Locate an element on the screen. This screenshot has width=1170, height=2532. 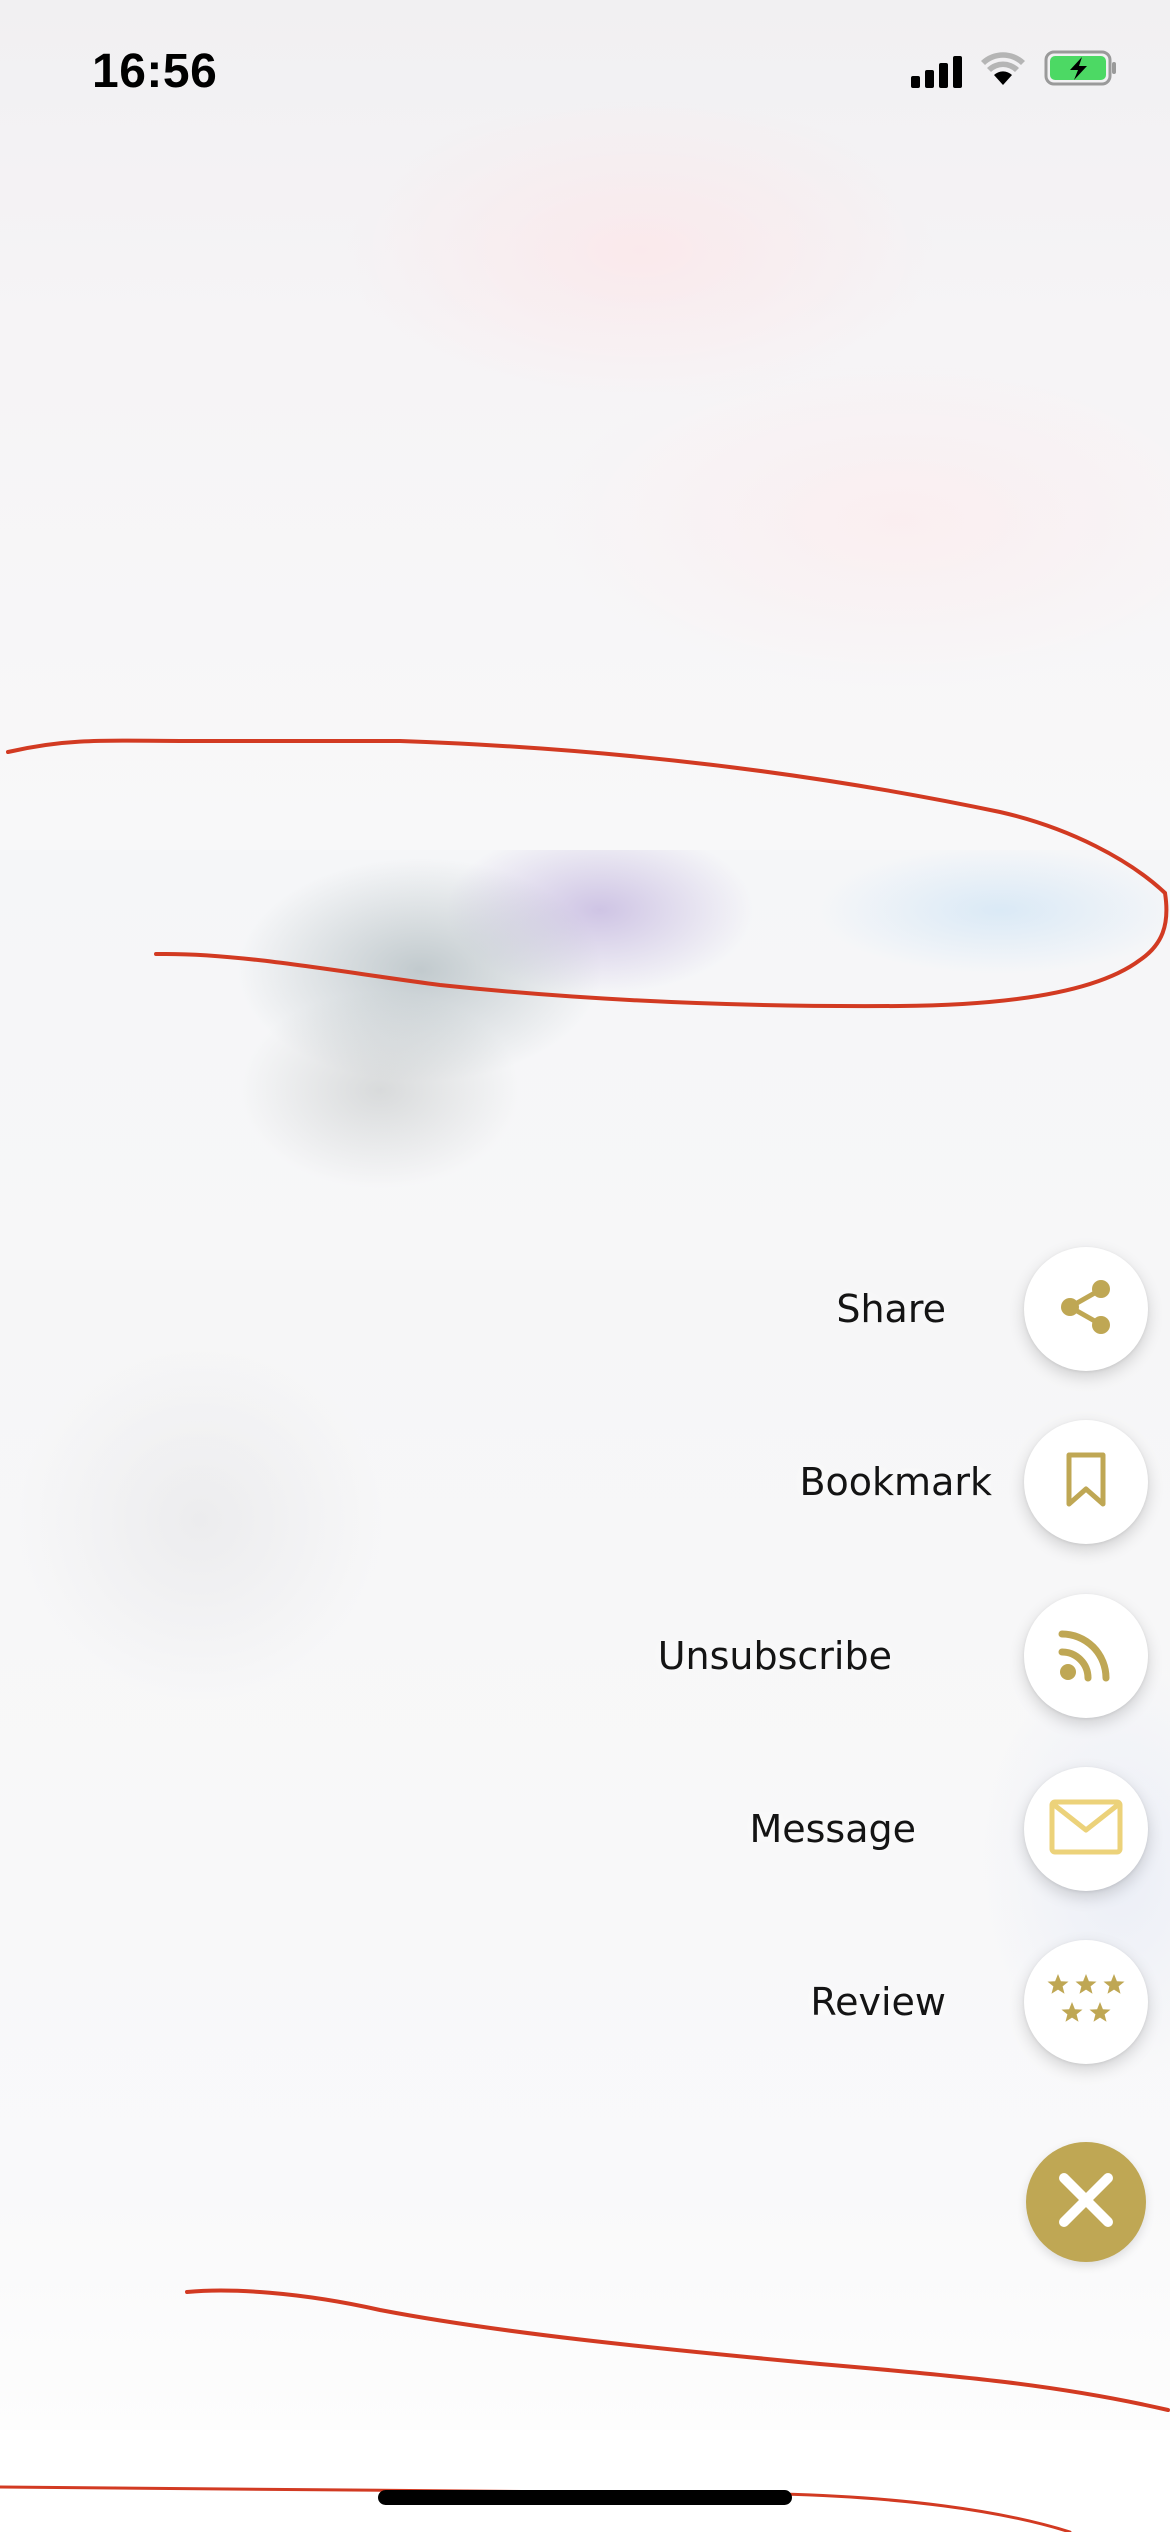
share-action: Share is located at coordinates (992, 1309).